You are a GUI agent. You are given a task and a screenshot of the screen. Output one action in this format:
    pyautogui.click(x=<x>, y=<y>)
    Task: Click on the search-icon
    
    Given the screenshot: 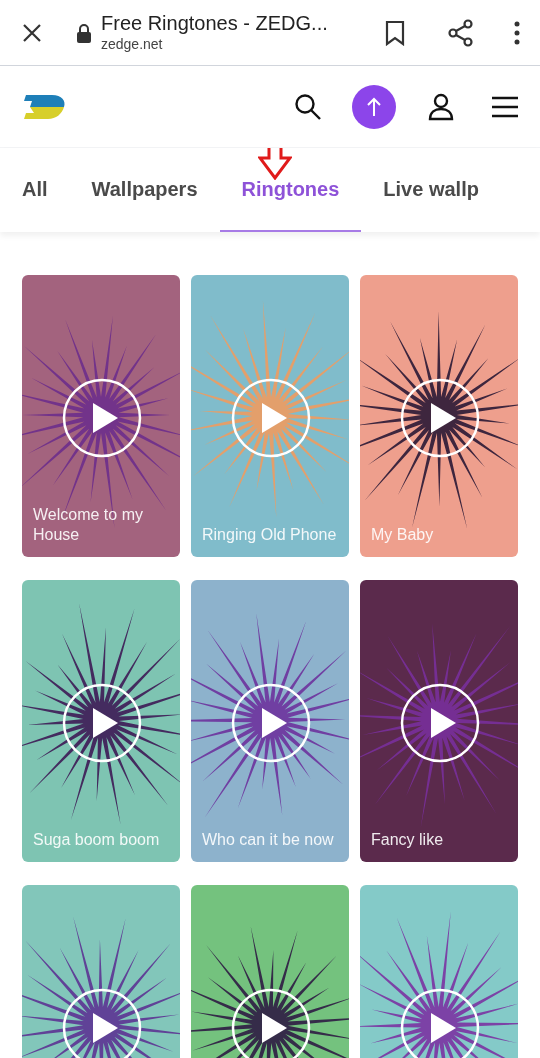 What is the action you would take?
    pyautogui.click(x=308, y=106)
    